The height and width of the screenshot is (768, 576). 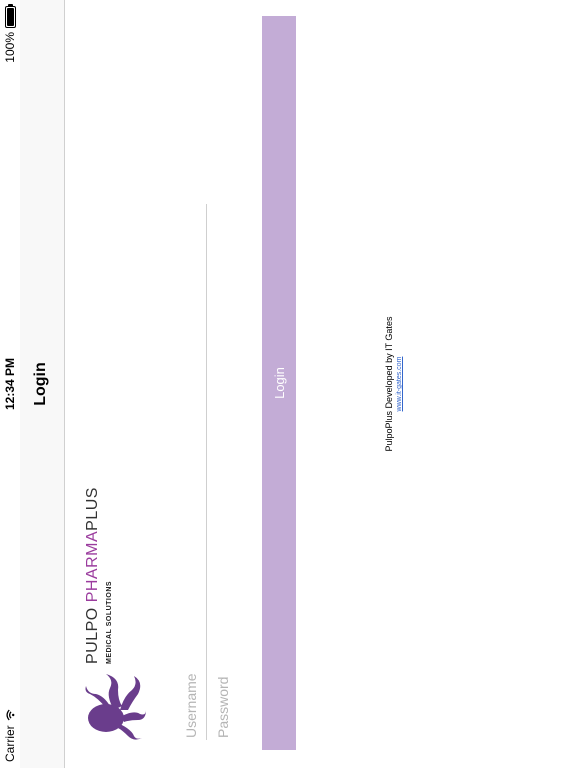 I want to click on username-field, so click(x=191, y=471).